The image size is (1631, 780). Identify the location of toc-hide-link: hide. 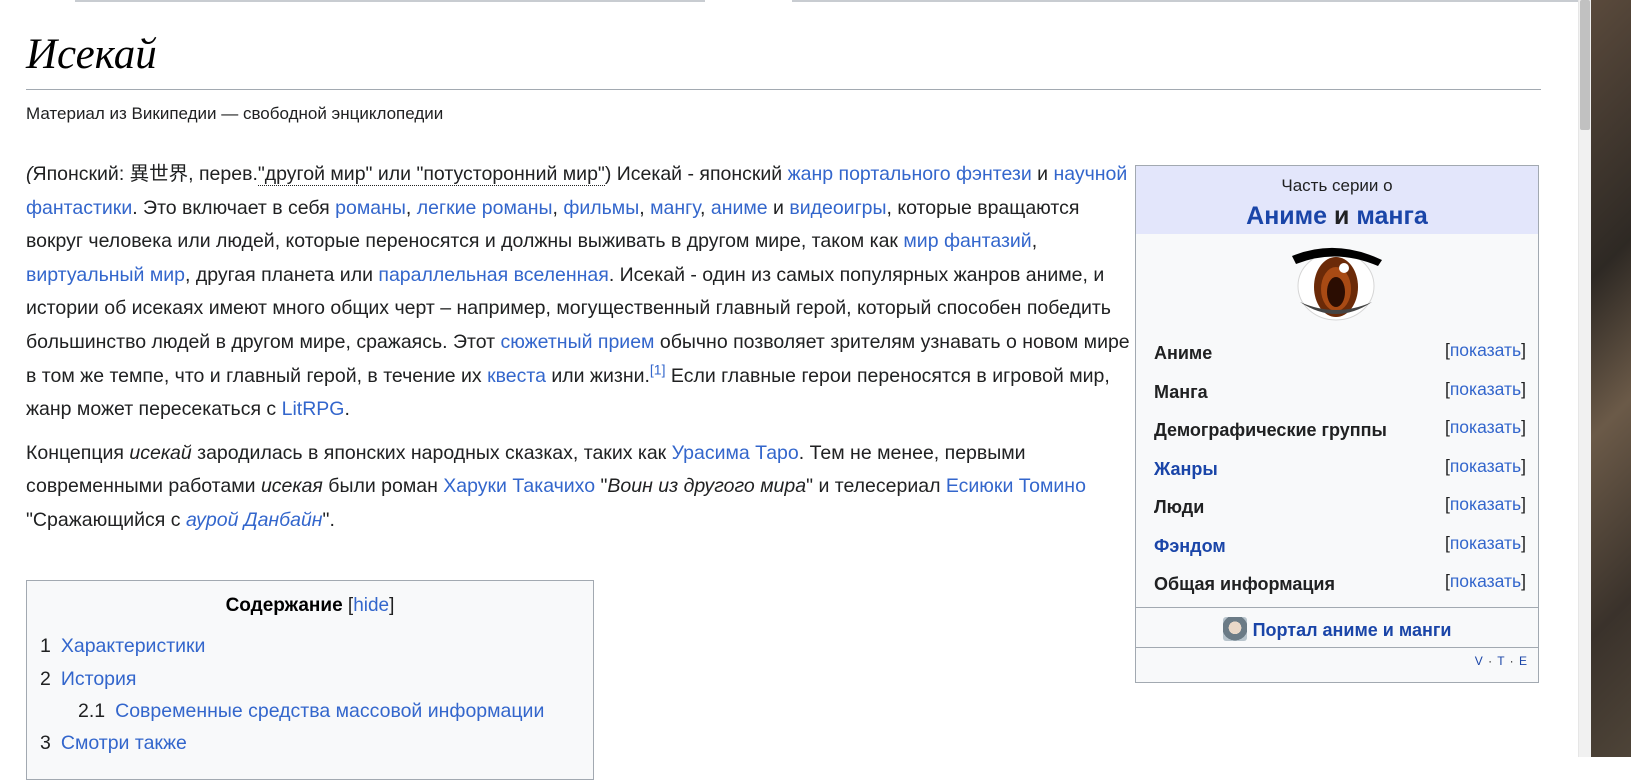
(371, 605).